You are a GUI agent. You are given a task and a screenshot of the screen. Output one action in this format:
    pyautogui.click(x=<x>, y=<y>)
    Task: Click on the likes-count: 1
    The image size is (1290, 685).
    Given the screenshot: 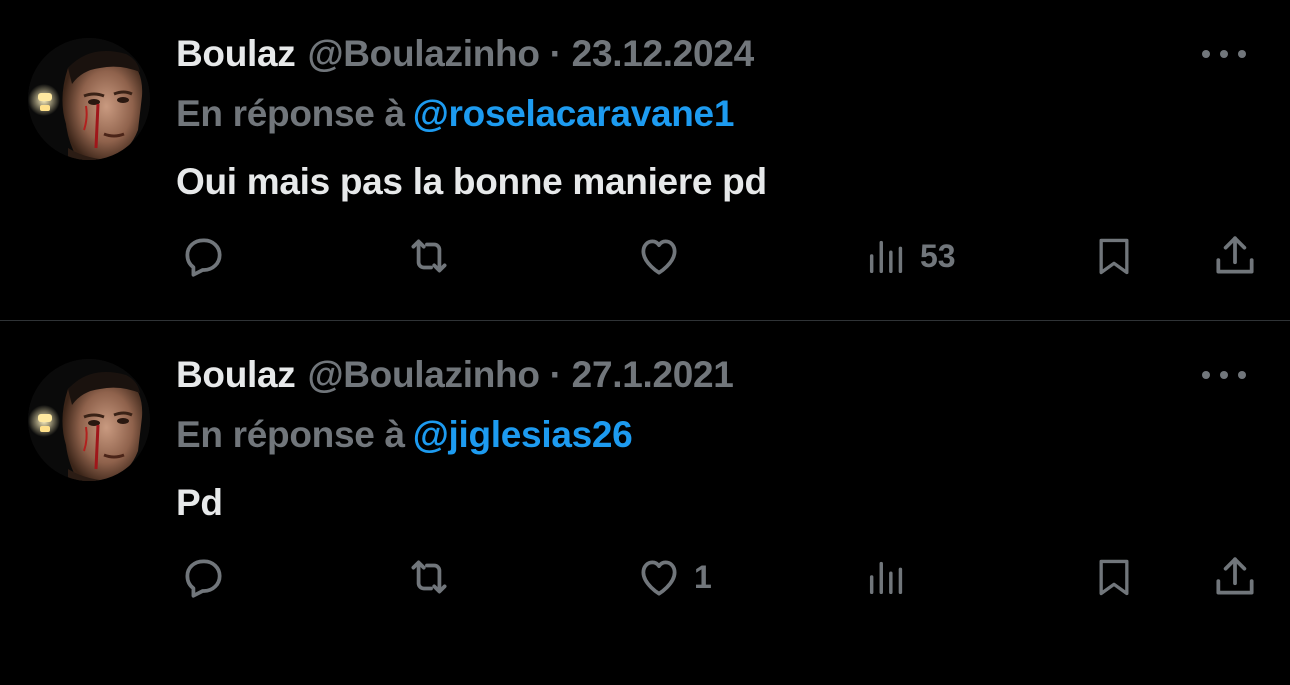 What is the action you would take?
    pyautogui.click(x=703, y=576)
    